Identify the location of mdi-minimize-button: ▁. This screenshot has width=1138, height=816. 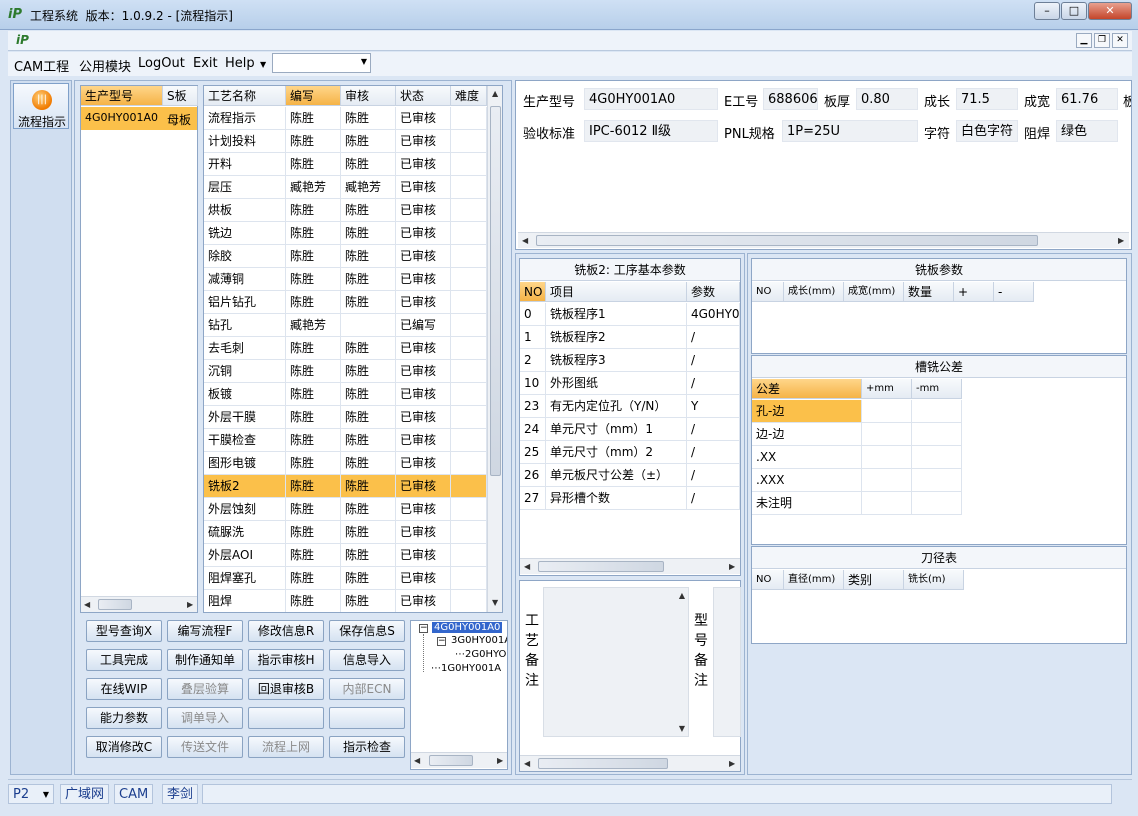
(1084, 40).